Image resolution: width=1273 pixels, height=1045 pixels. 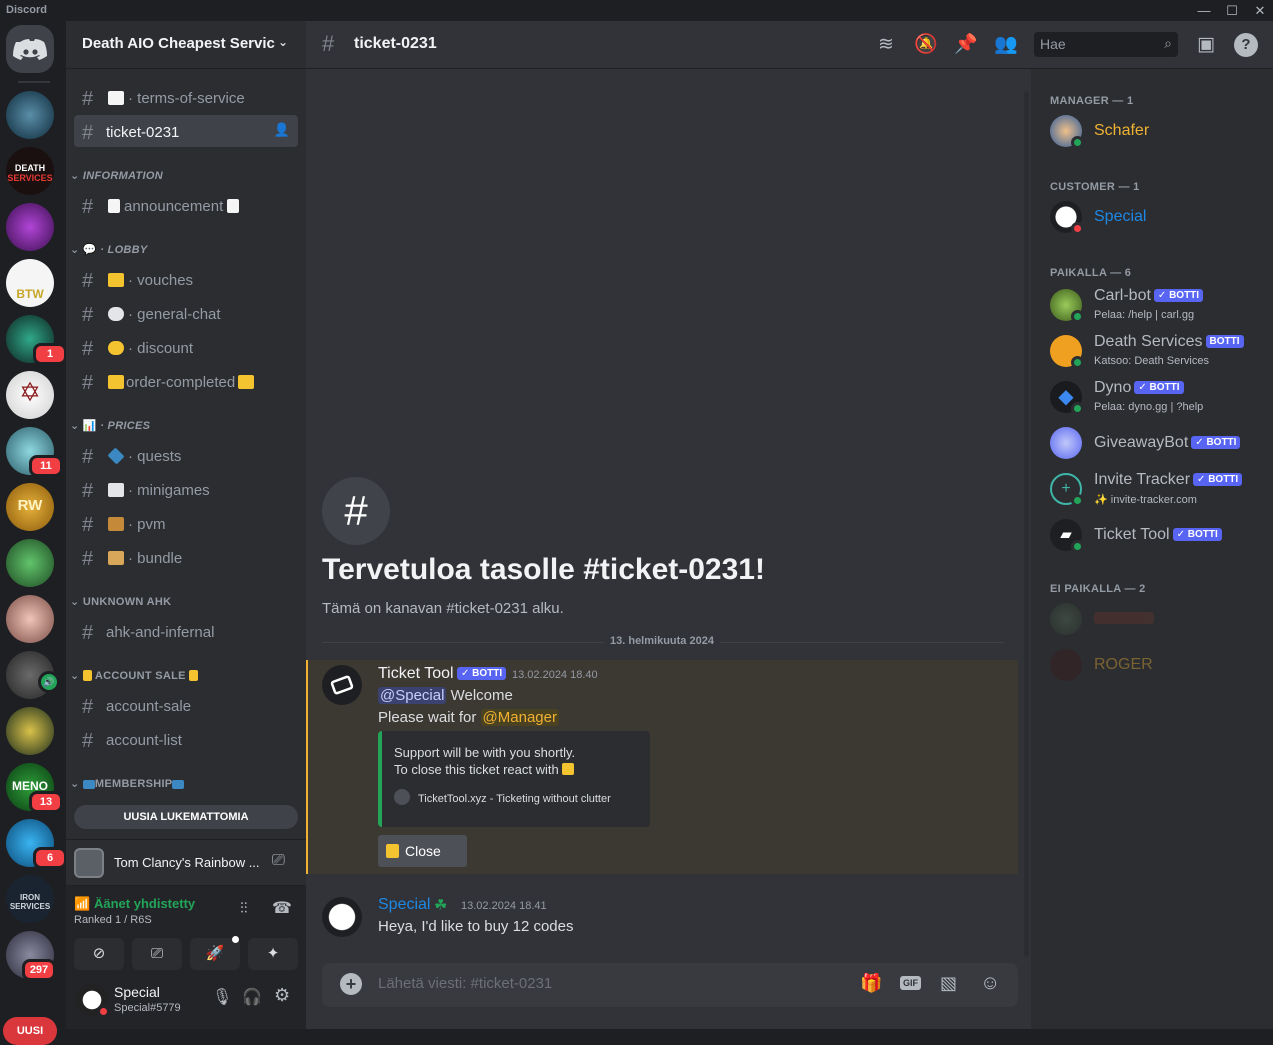 I want to click on message-author: Special, so click(x=404, y=905).